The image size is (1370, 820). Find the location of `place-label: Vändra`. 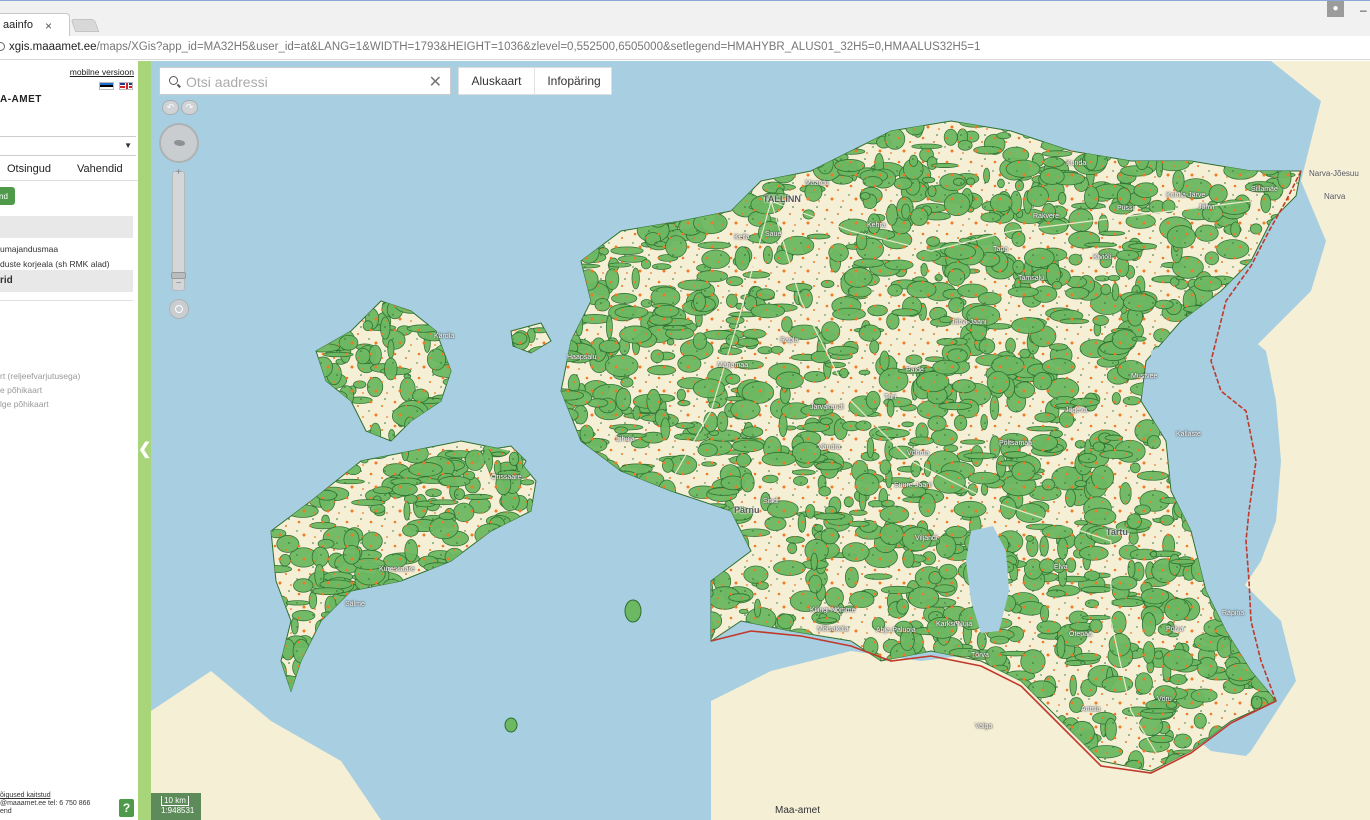

place-label: Vändra is located at coordinates (829, 447).